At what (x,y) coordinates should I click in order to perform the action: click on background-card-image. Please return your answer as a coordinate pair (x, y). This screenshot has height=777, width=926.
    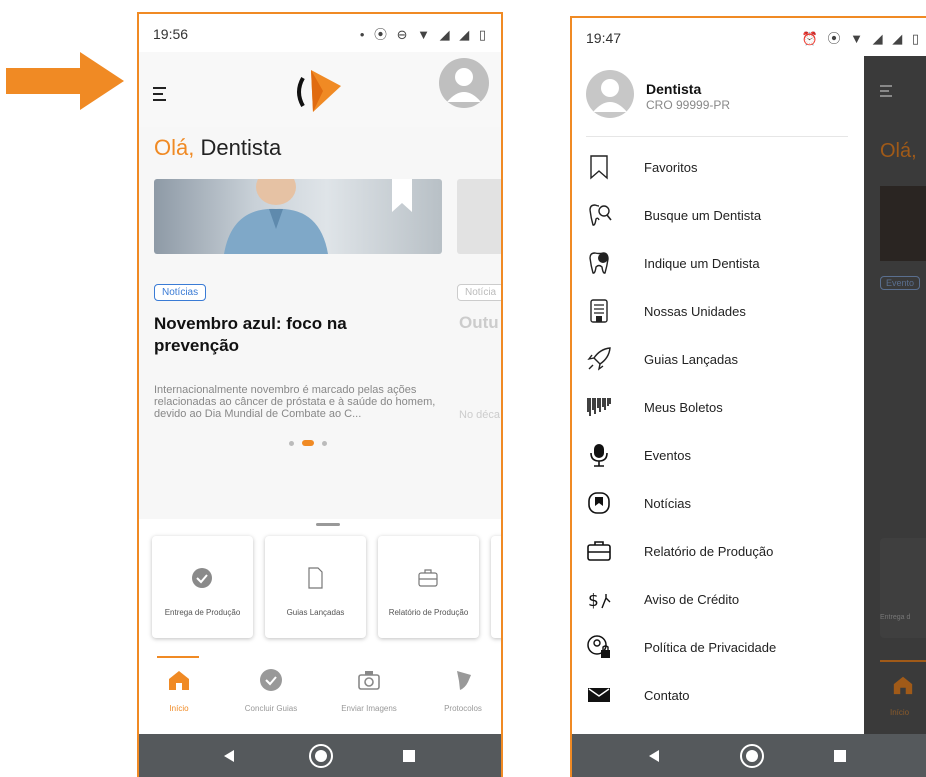
    Looking at the image, I should click on (903, 223).